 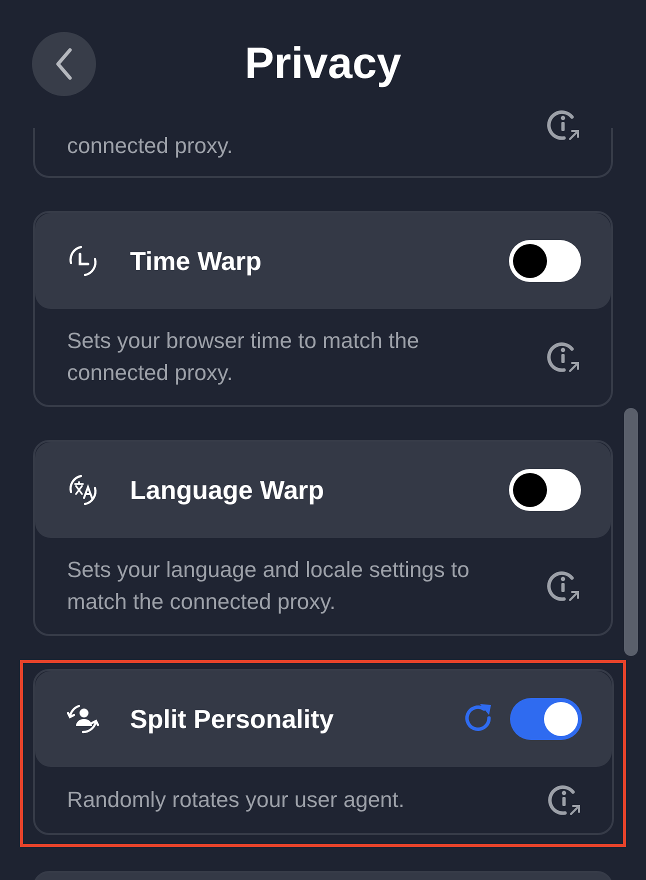 I want to click on page-title: Privacy, so click(x=323, y=64).